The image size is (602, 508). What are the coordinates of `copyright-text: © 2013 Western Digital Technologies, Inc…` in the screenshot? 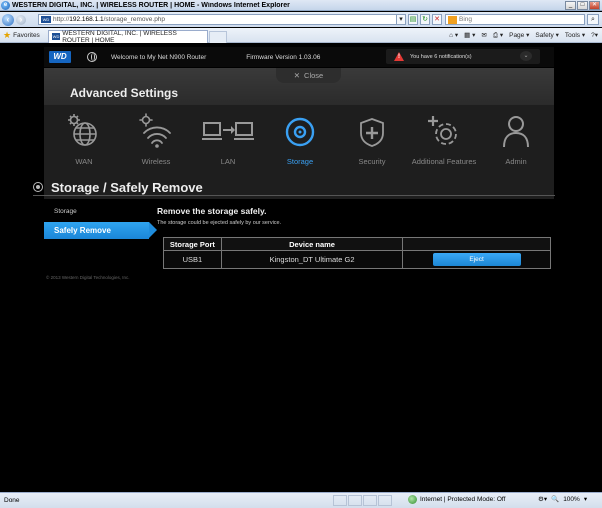 It's located at (88, 277).